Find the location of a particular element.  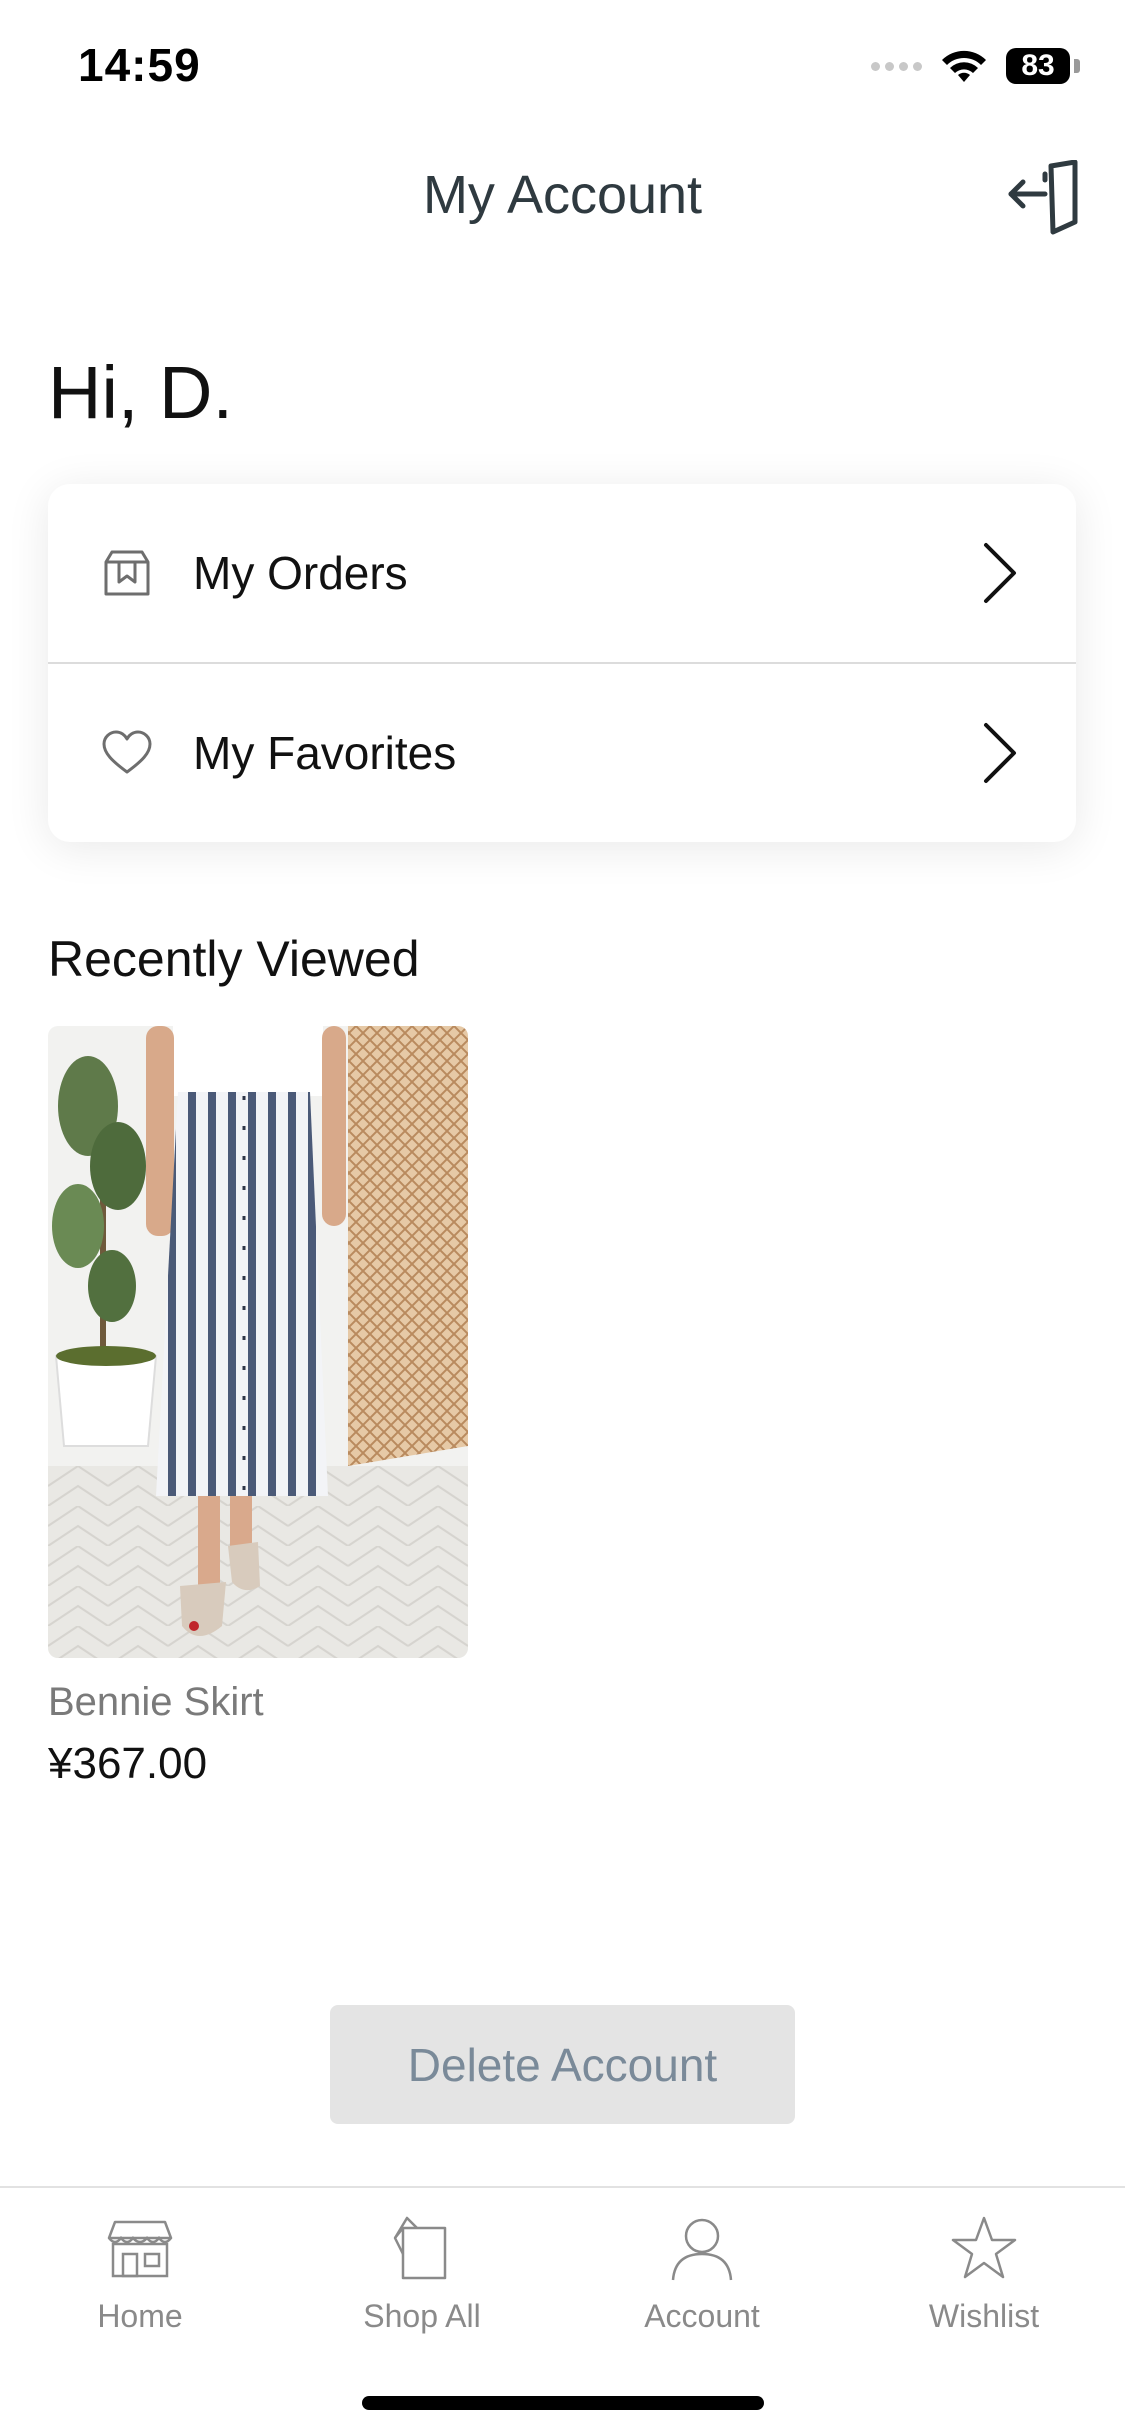

recently-viewed-title: Recently Viewed is located at coordinates (234, 959).